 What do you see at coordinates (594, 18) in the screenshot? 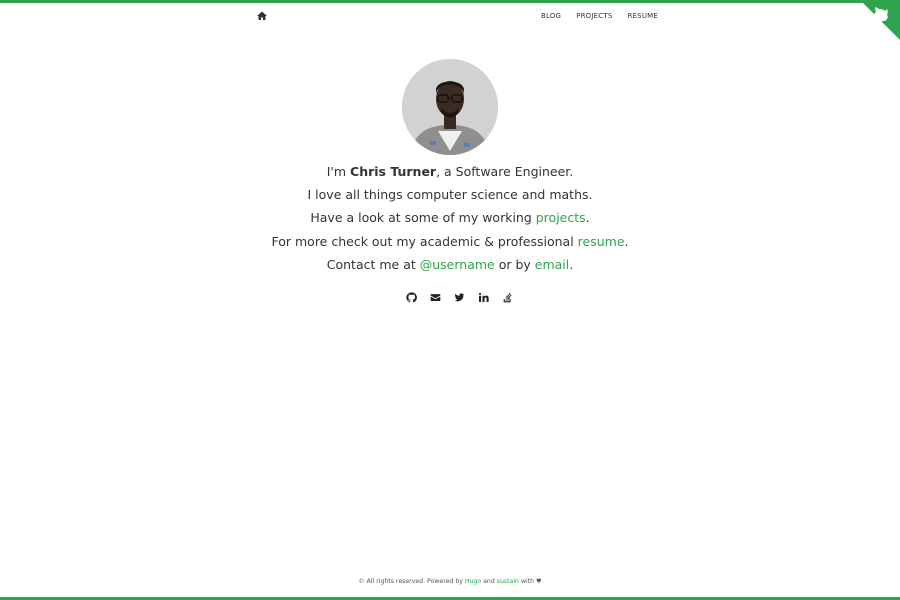
I see `nav-projects-link: PROJECTS` at bounding box center [594, 18].